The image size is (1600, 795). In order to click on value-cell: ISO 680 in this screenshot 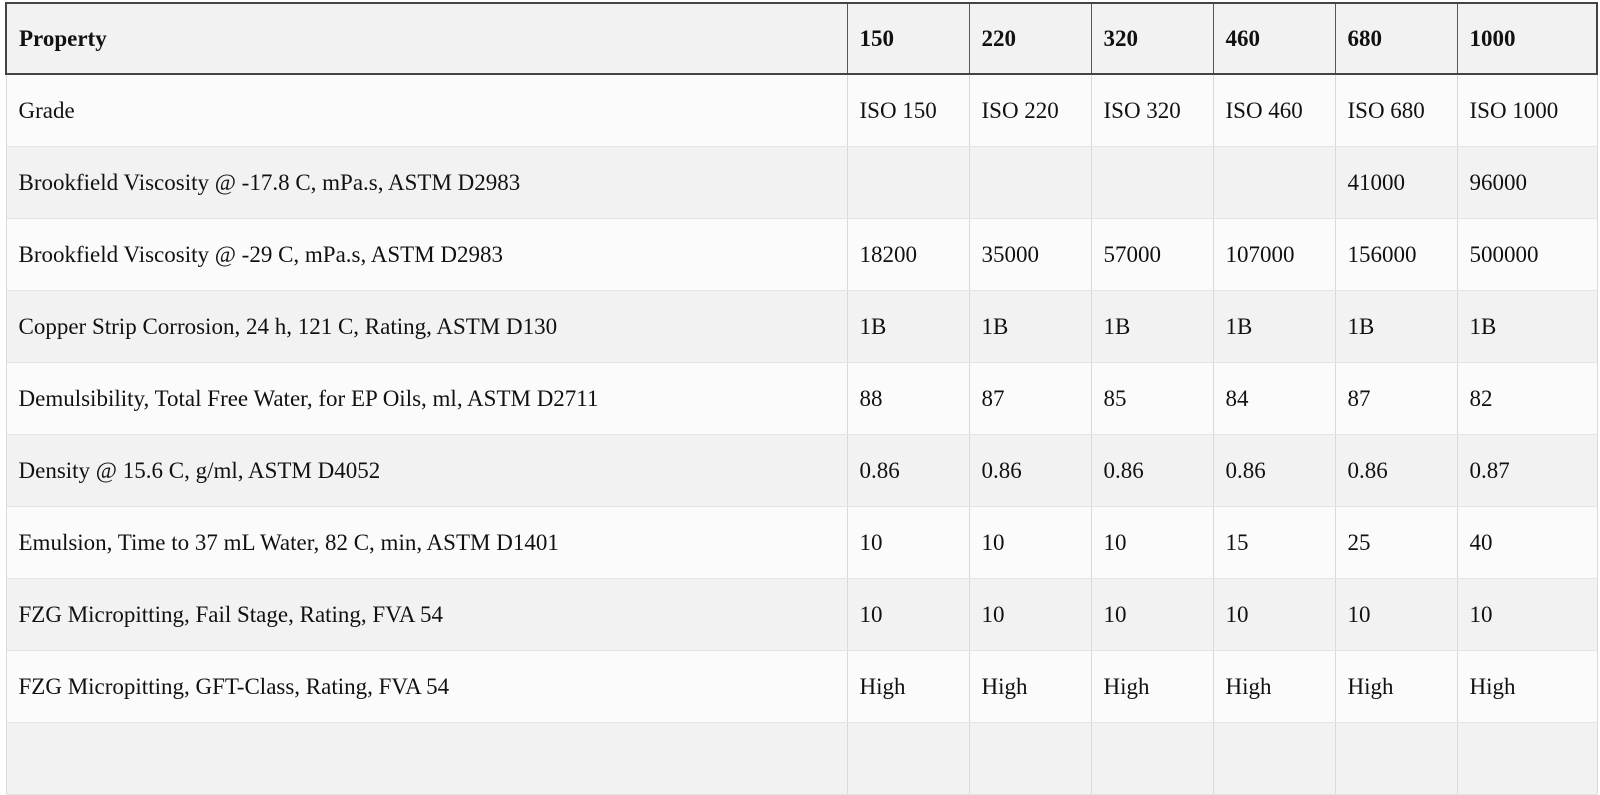, I will do `click(1396, 110)`.